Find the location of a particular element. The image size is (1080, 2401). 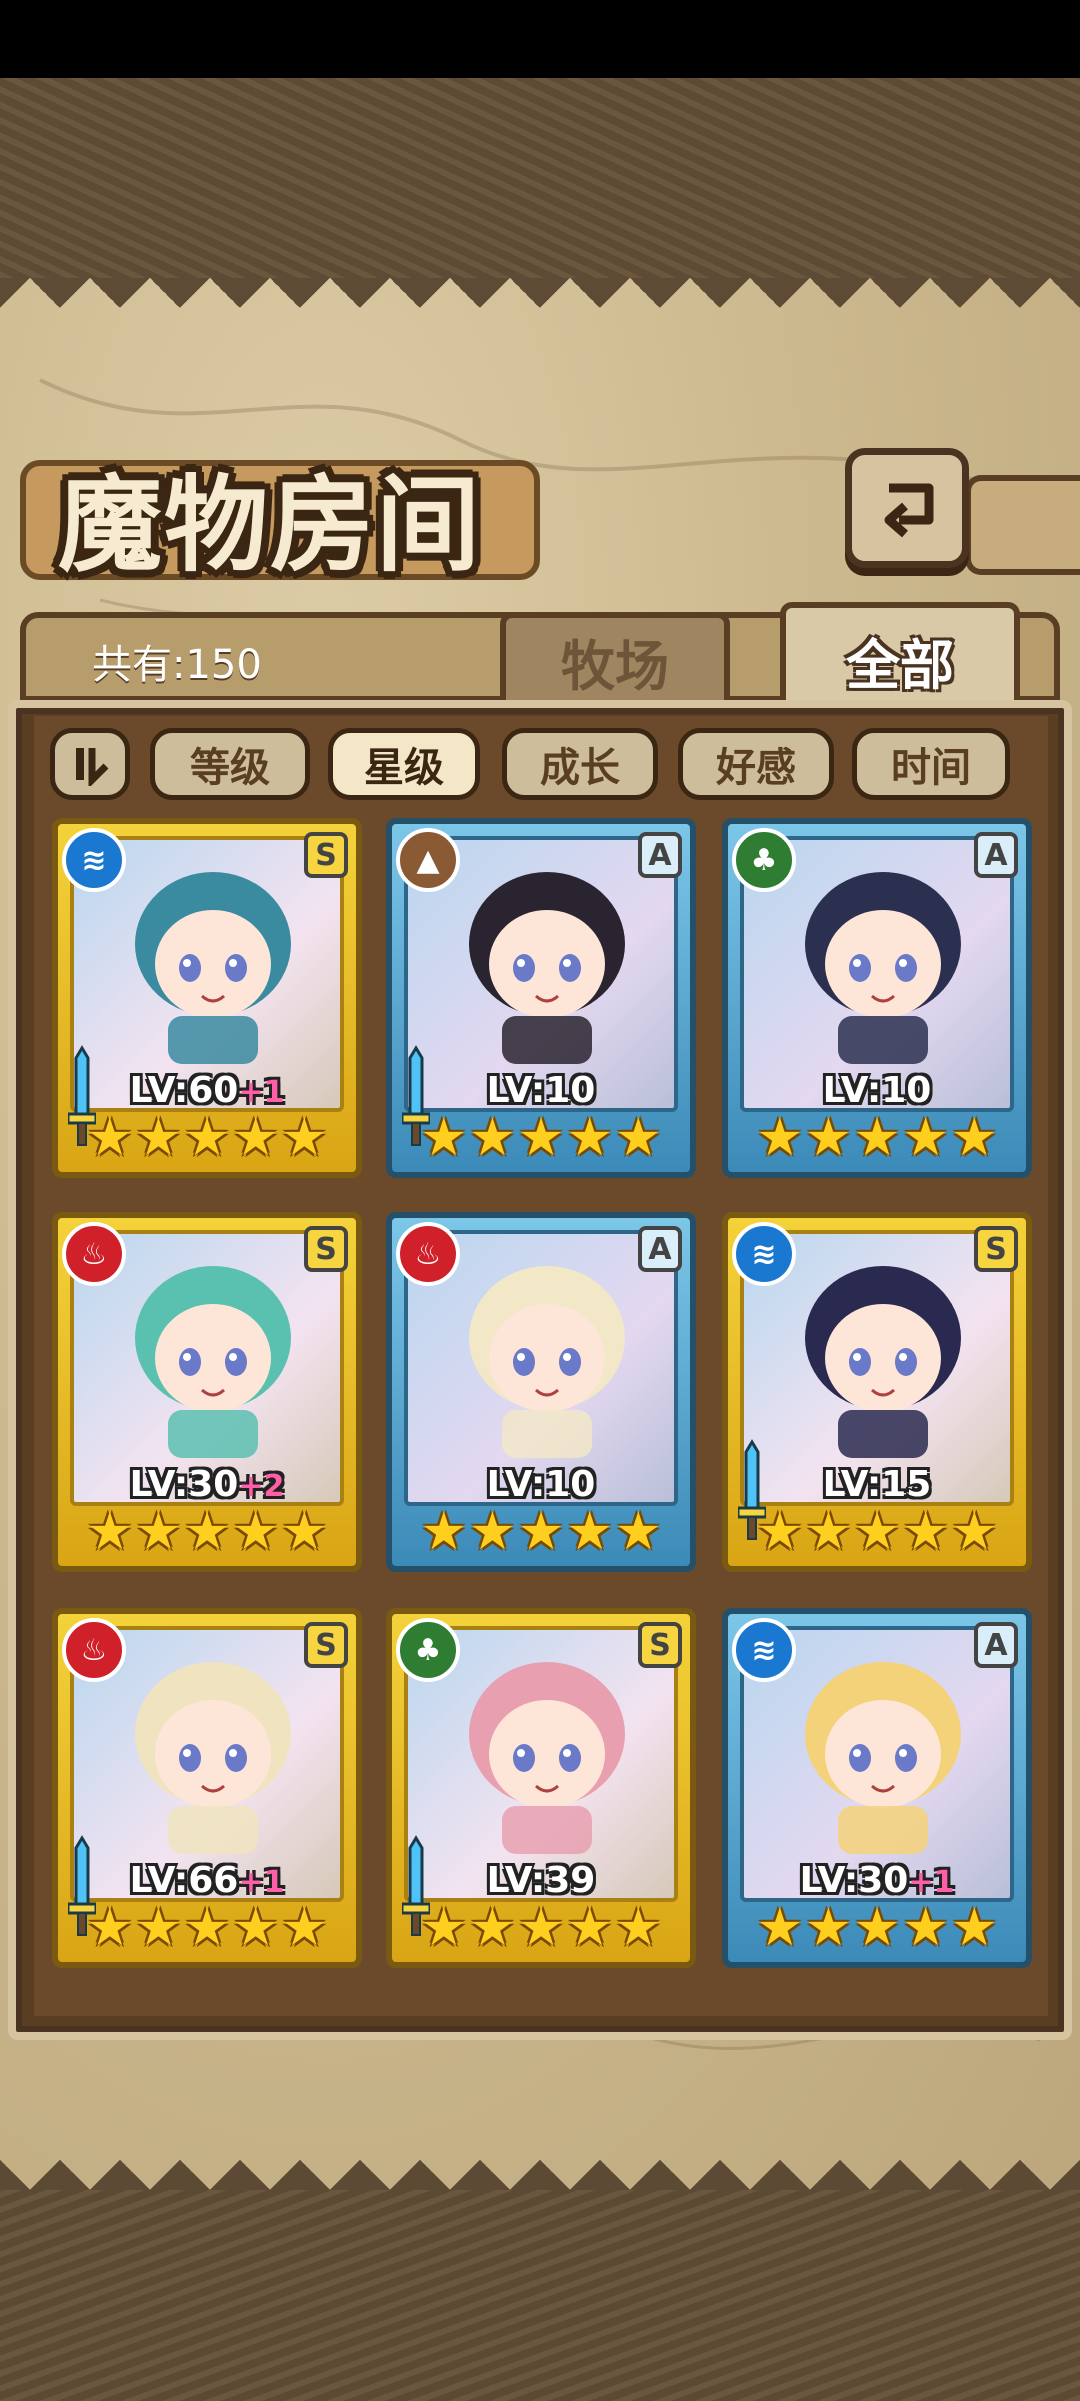

sort-order-button is located at coordinates (90, 764).